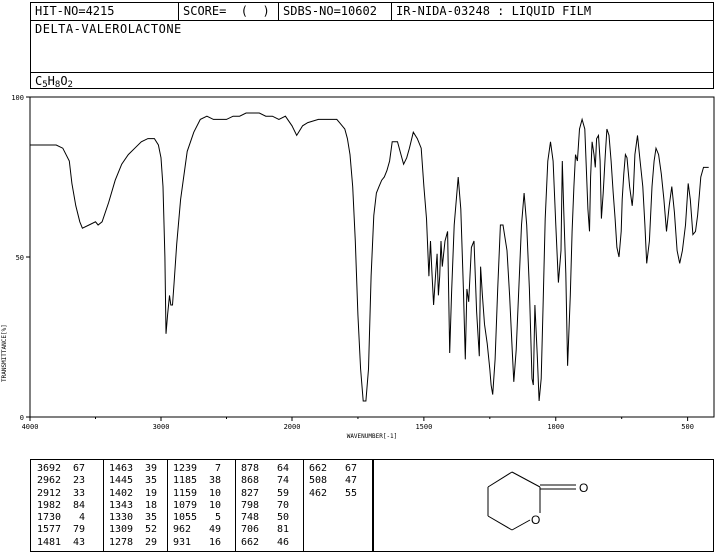 The width and height of the screenshot is (715, 555). What do you see at coordinates (250, 518) in the screenshot?
I see `peak-wavenumber: 748` at bounding box center [250, 518].